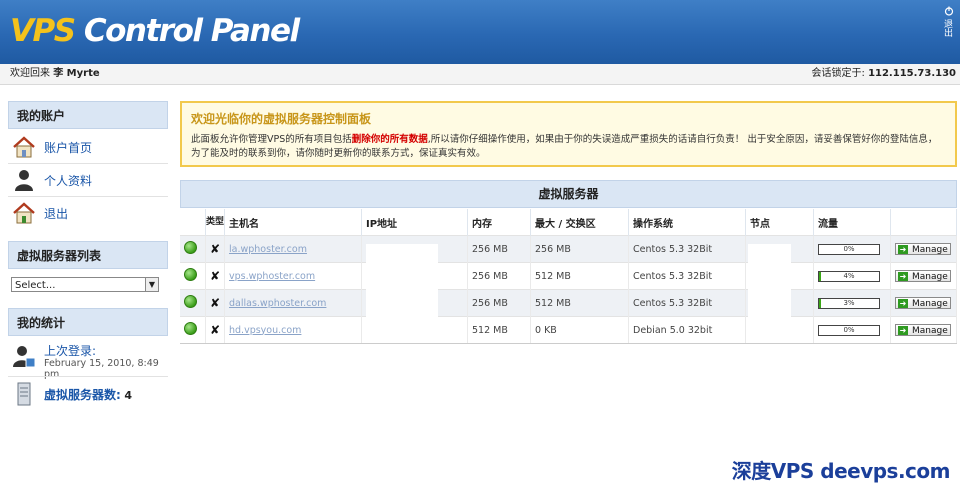 The height and width of the screenshot is (490, 960). What do you see at coordinates (215, 222) in the screenshot?
I see `col-type: 类型` at bounding box center [215, 222].